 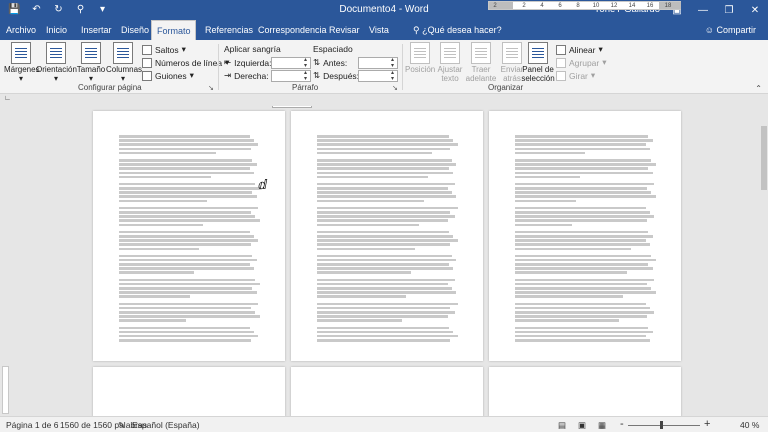 What do you see at coordinates (481, 62) in the screenshot?
I see `bring-forward-button: Traer adelante` at bounding box center [481, 62].